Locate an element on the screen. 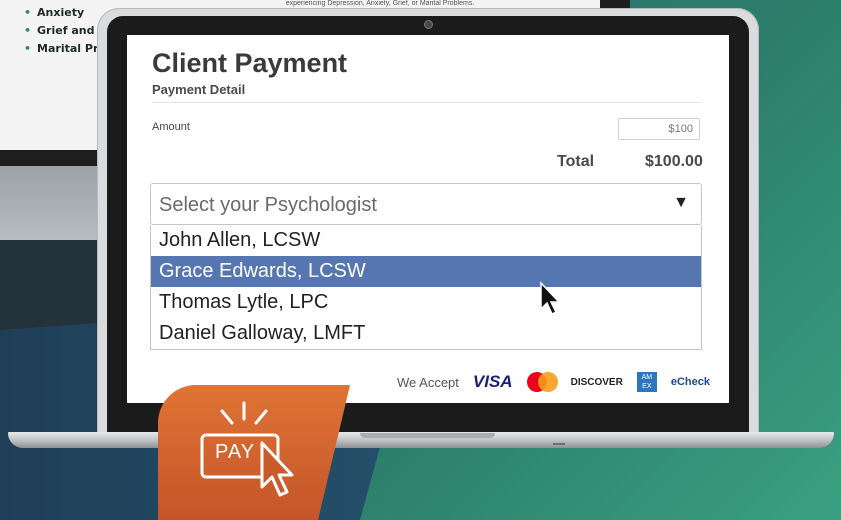  select-placeholder: Select your Psychologist is located at coordinates (268, 205).